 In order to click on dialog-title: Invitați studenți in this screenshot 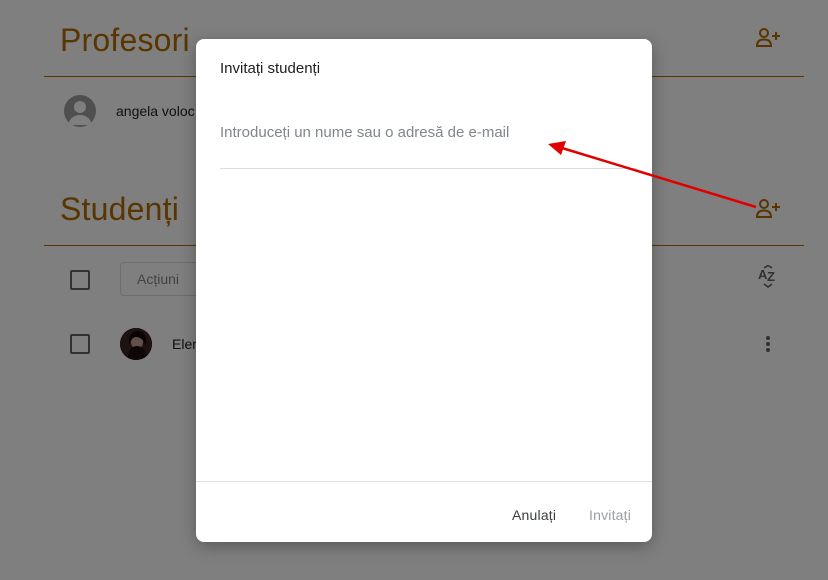, I will do `click(270, 68)`.